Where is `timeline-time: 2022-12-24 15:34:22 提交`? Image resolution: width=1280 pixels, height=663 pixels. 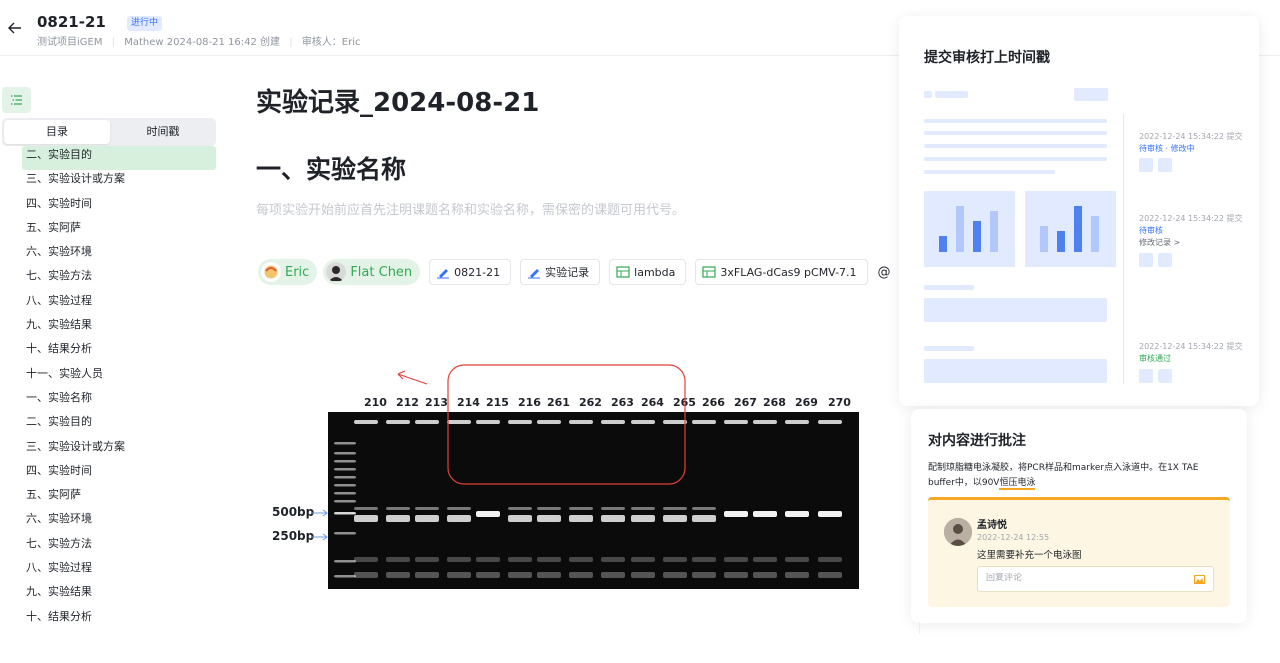 timeline-time: 2022-12-24 15:34:22 提交 is located at coordinates (1191, 346).